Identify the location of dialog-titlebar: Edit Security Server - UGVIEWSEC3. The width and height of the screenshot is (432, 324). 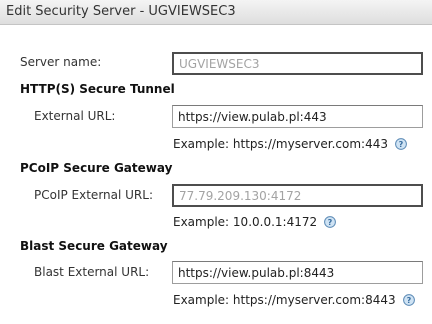
(216, 12).